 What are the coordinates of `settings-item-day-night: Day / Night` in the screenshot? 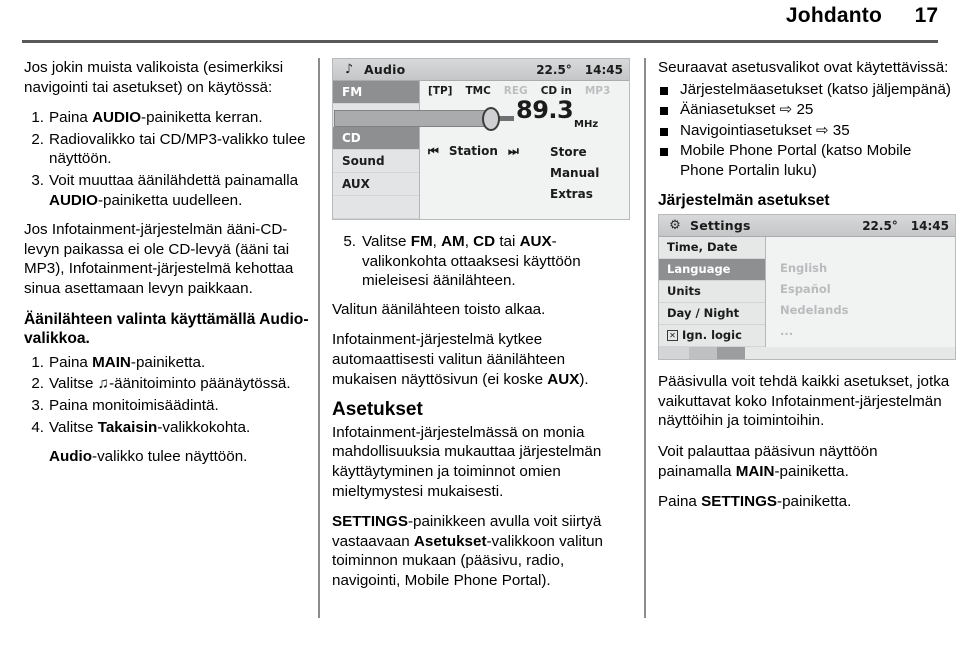 It's located at (712, 314).